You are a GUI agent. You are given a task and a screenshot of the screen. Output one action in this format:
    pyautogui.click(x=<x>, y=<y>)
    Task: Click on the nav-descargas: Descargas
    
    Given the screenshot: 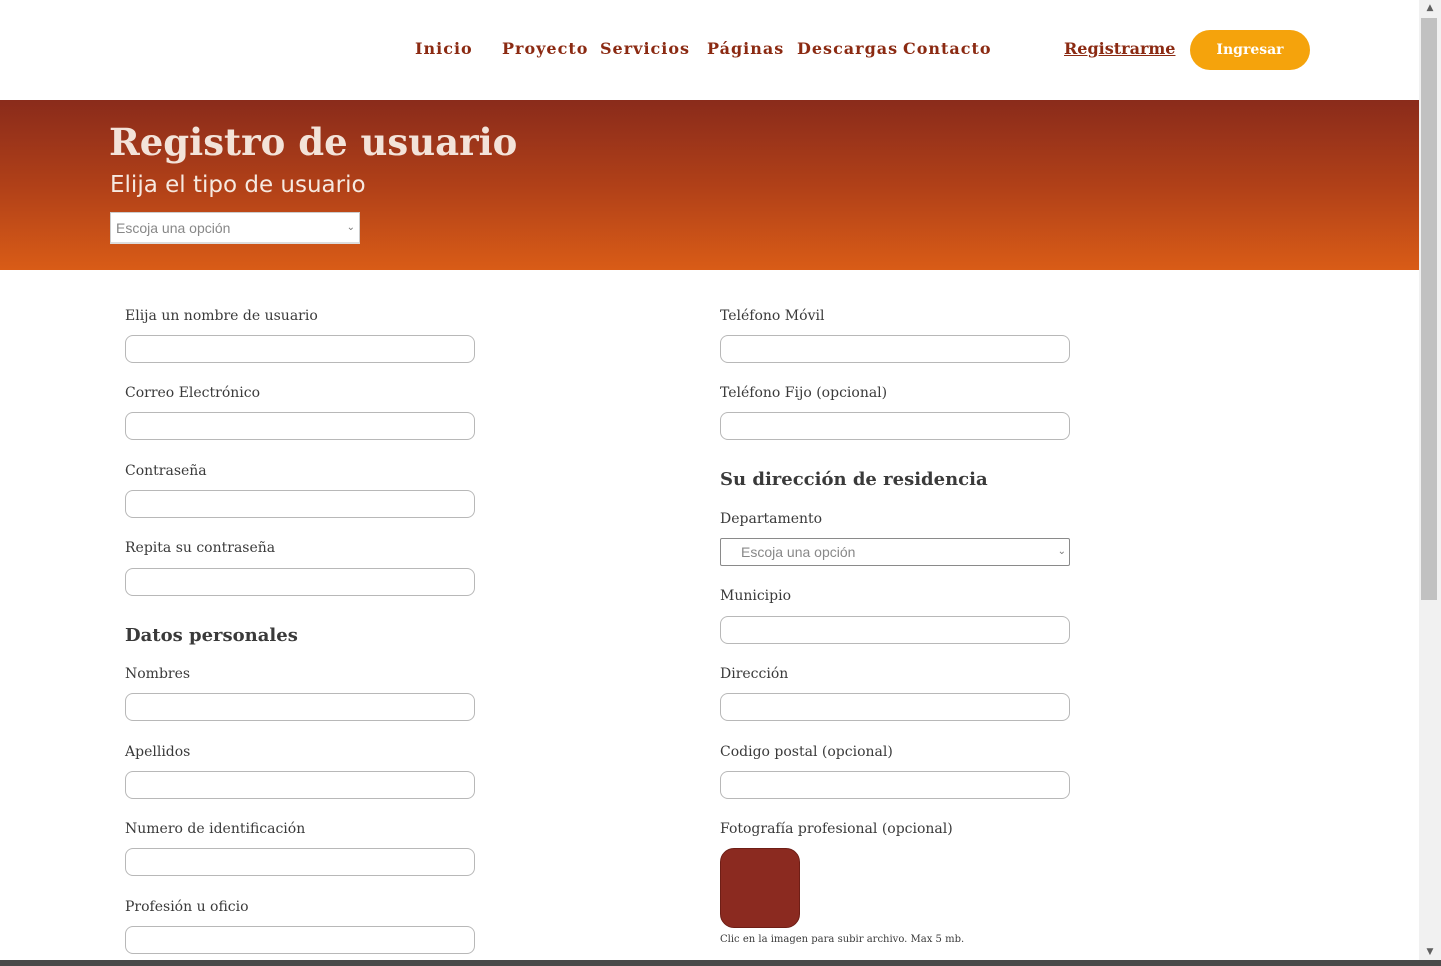 What is the action you would take?
    pyautogui.click(x=847, y=48)
    